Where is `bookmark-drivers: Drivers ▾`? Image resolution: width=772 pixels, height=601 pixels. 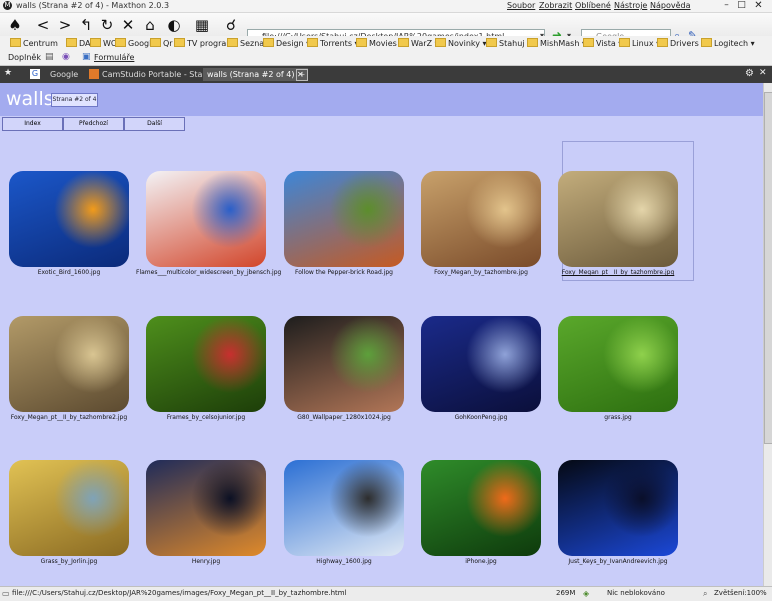
bookmark-drivers: Drivers ▾ is located at coordinates (681, 43).